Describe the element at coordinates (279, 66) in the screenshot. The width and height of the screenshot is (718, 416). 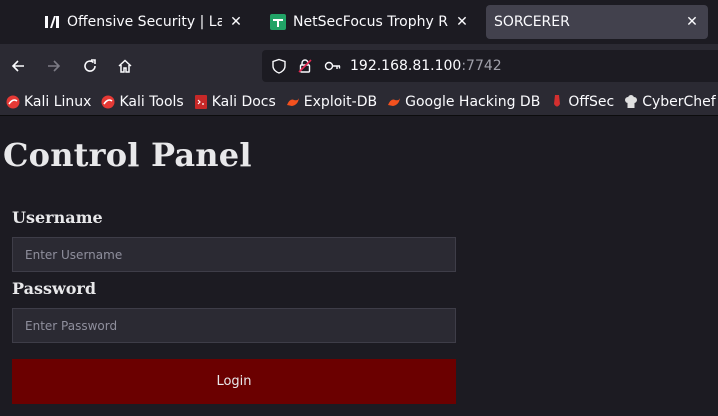
I see `shield-icon` at that location.